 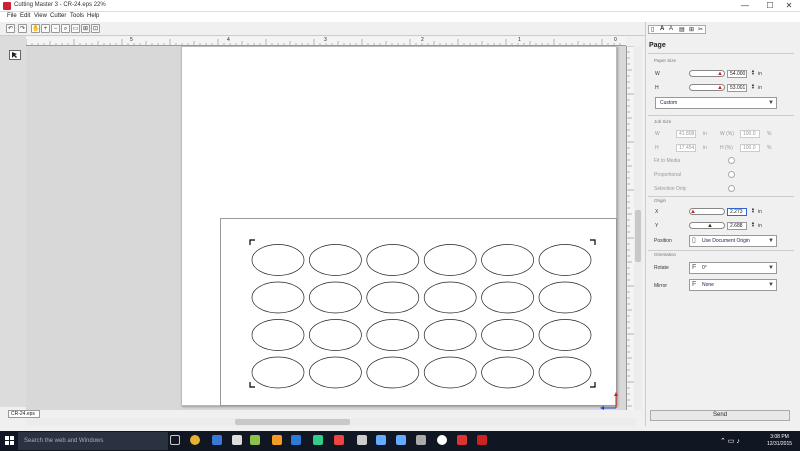 What do you see at coordinates (65, 28) in the screenshot?
I see `zoom-icon: ⌕` at bounding box center [65, 28].